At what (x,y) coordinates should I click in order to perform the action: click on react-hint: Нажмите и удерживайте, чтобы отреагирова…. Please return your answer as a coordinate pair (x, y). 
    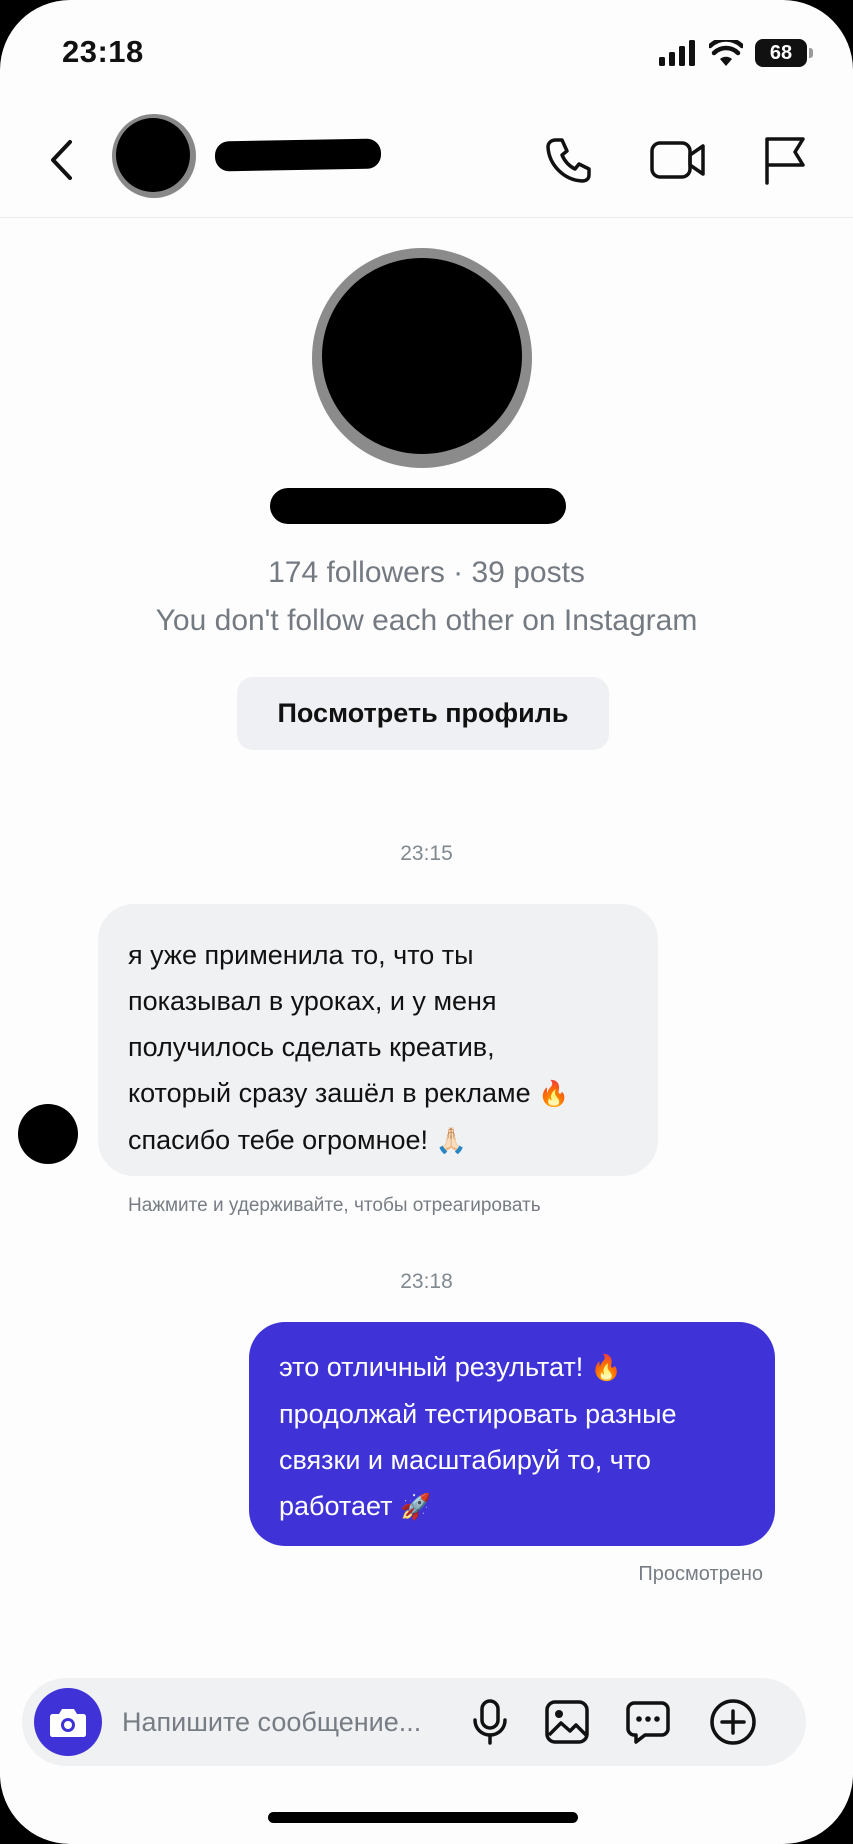
    Looking at the image, I should click on (334, 1205).